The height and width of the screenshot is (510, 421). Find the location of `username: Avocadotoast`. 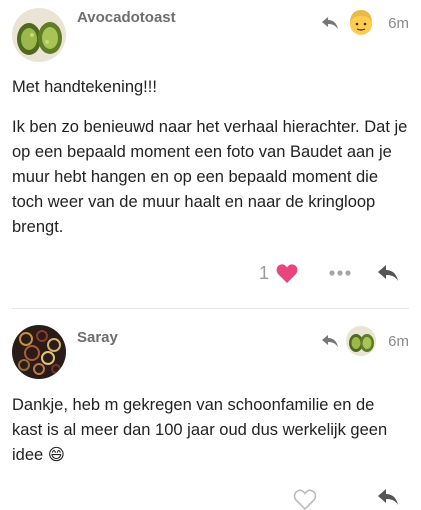

username: Avocadotoast is located at coordinates (126, 17).